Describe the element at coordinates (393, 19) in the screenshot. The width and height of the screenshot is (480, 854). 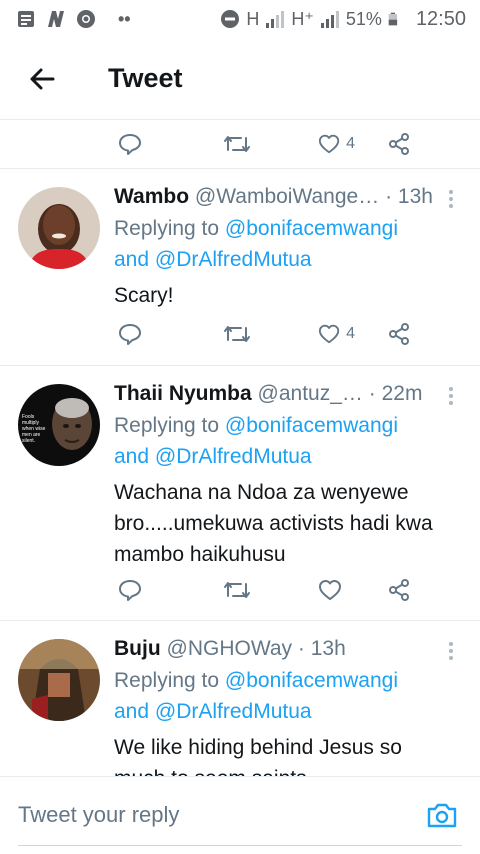
I see `battery-icon` at that location.